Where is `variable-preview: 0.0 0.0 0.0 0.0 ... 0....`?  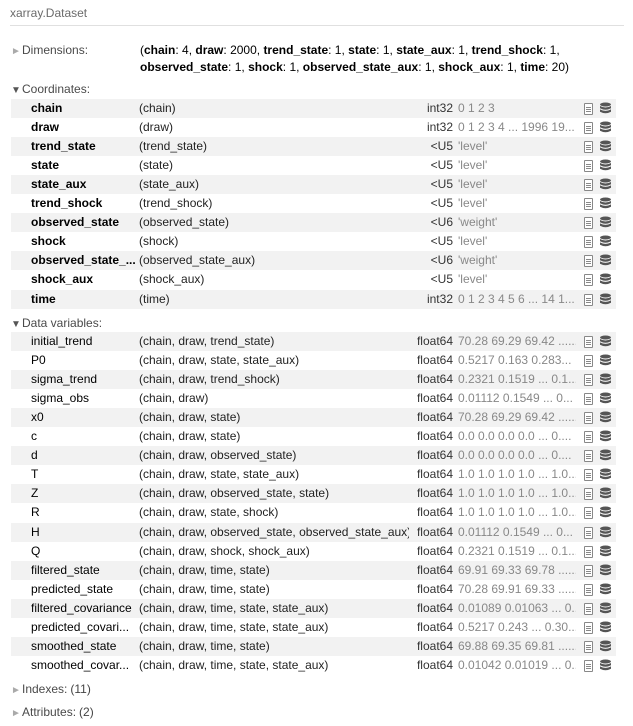 variable-preview: 0.0 0.0 0.0 0.0 ... 0.... is located at coordinates (515, 436).